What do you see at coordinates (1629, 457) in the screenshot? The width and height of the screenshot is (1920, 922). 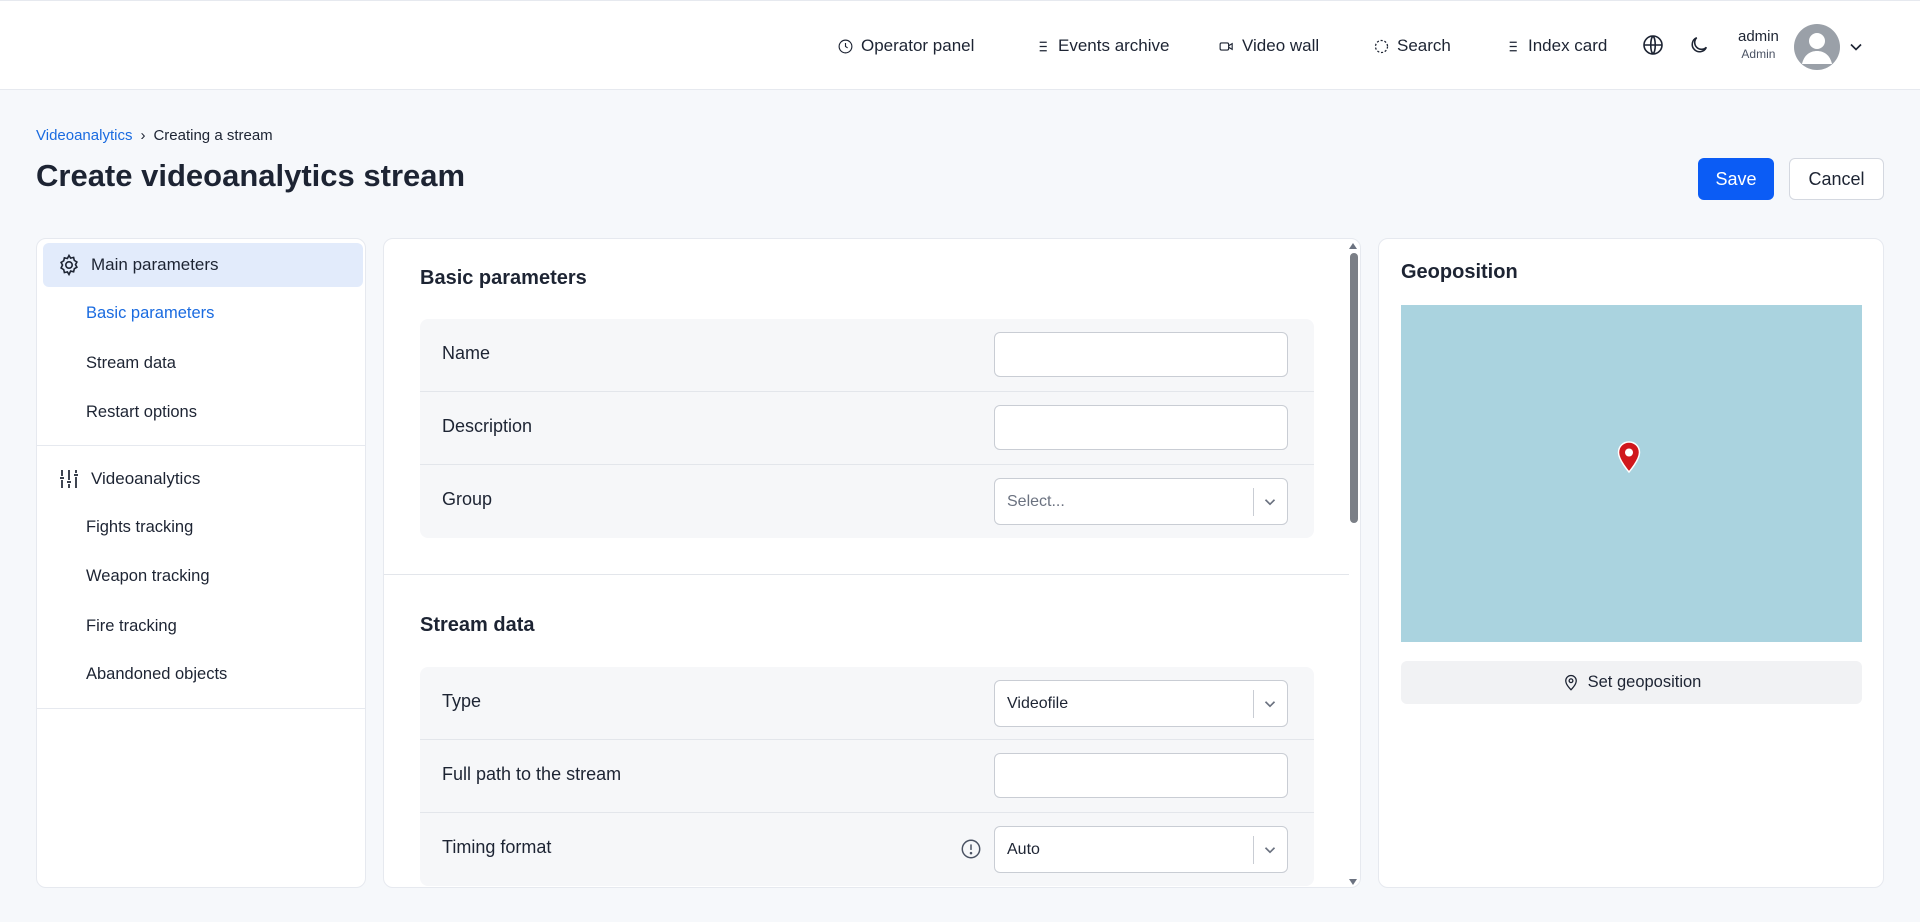 I see `map-pin-icon` at bounding box center [1629, 457].